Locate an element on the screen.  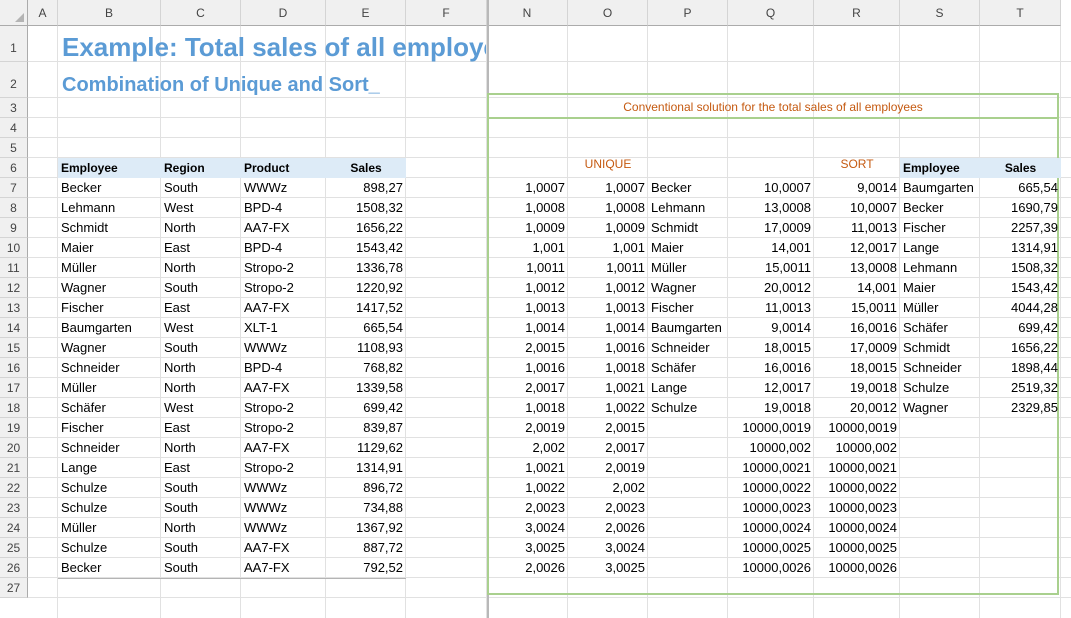
unique-name-cell-p: Schneider is located at coordinates (688, 348).